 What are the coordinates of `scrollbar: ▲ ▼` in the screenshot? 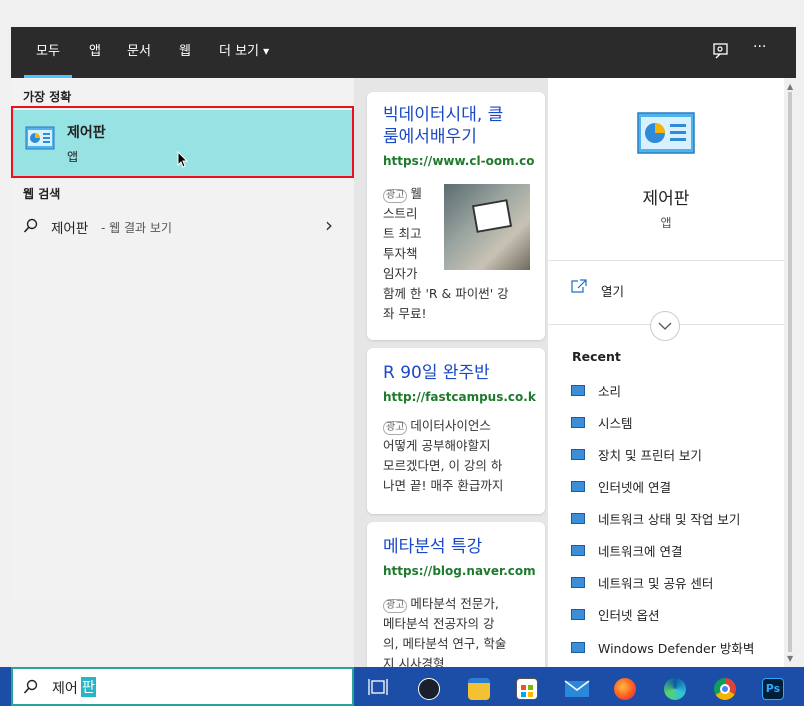 It's located at (790, 372).